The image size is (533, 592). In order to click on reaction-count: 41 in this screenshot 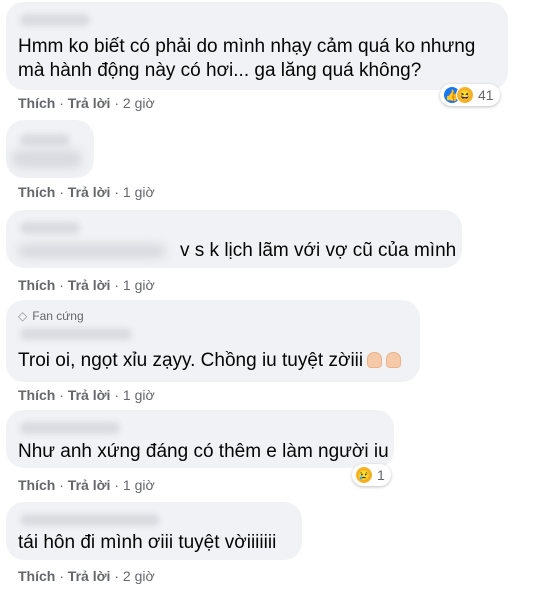, I will do `click(486, 95)`.